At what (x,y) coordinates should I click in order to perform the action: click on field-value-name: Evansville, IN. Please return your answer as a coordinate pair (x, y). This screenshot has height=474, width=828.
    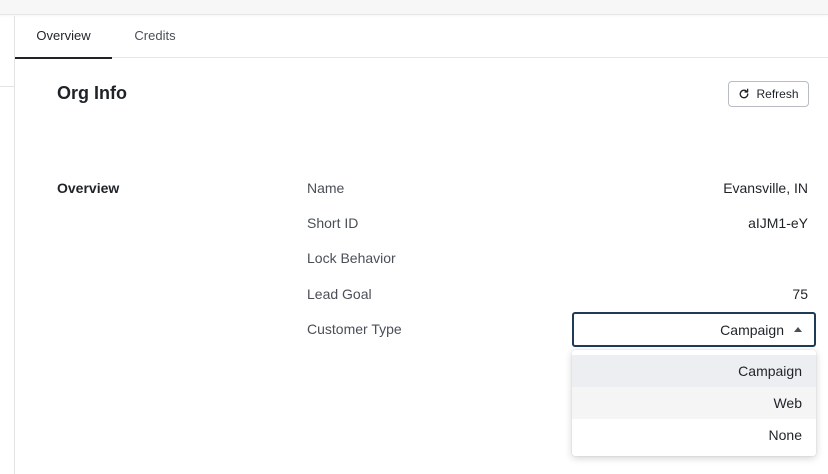
    Looking at the image, I should click on (765, 188).